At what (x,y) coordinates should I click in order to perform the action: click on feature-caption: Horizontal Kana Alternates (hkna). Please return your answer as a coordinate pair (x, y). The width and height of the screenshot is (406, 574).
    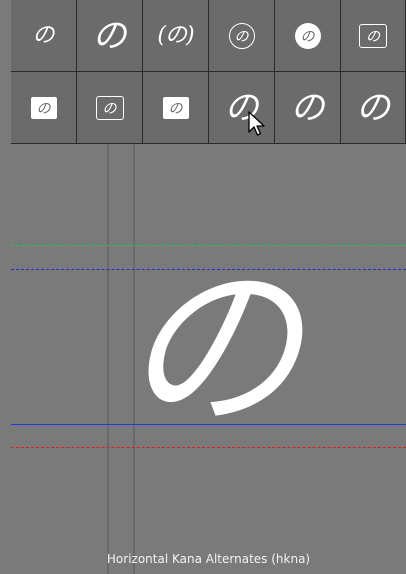
    Looking at the image, I should click on (208, 559).